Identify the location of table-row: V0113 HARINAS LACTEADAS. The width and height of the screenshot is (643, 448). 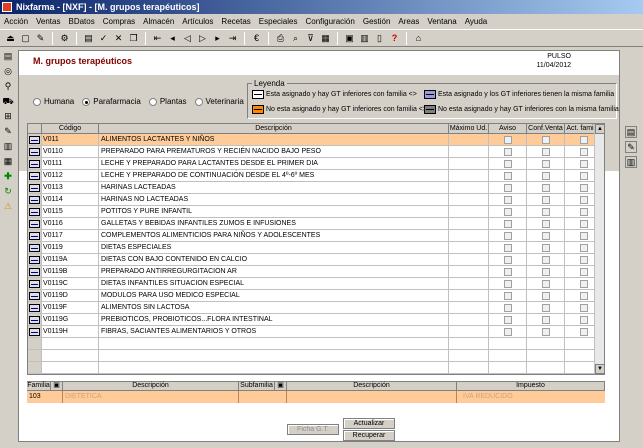
(316, 188).